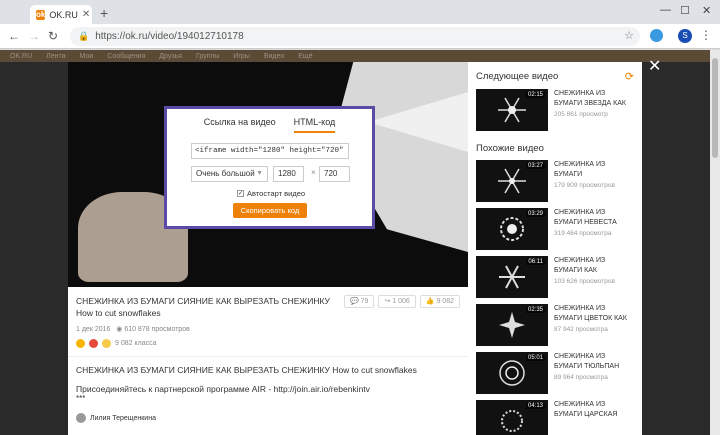  What do you see at coordinates (654, 66) in the screenshot?
I see `close-modal-icon: ✕` at bounding box center [654, 66].